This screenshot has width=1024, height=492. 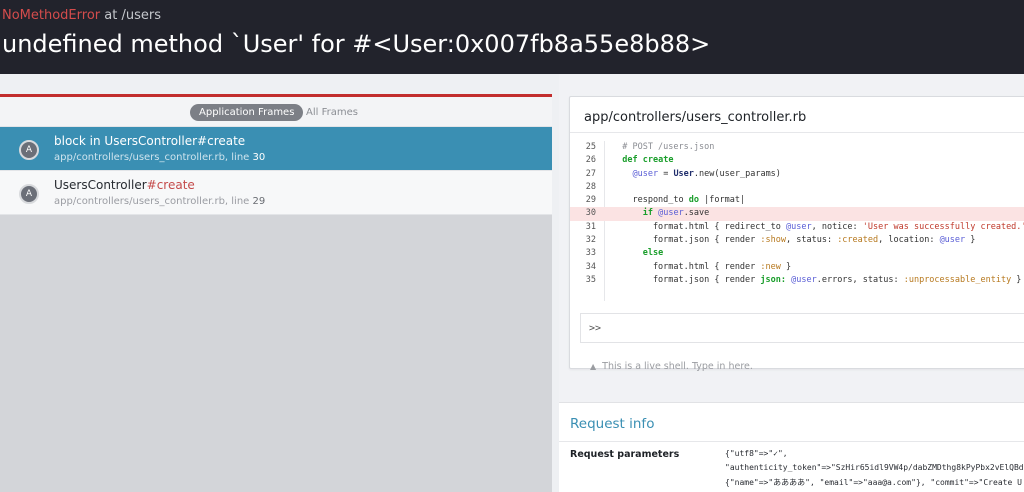 What do you see at coordinates (653, 253) in the screenshot?
I see `code-text: else` at bounding box center [653, 253].